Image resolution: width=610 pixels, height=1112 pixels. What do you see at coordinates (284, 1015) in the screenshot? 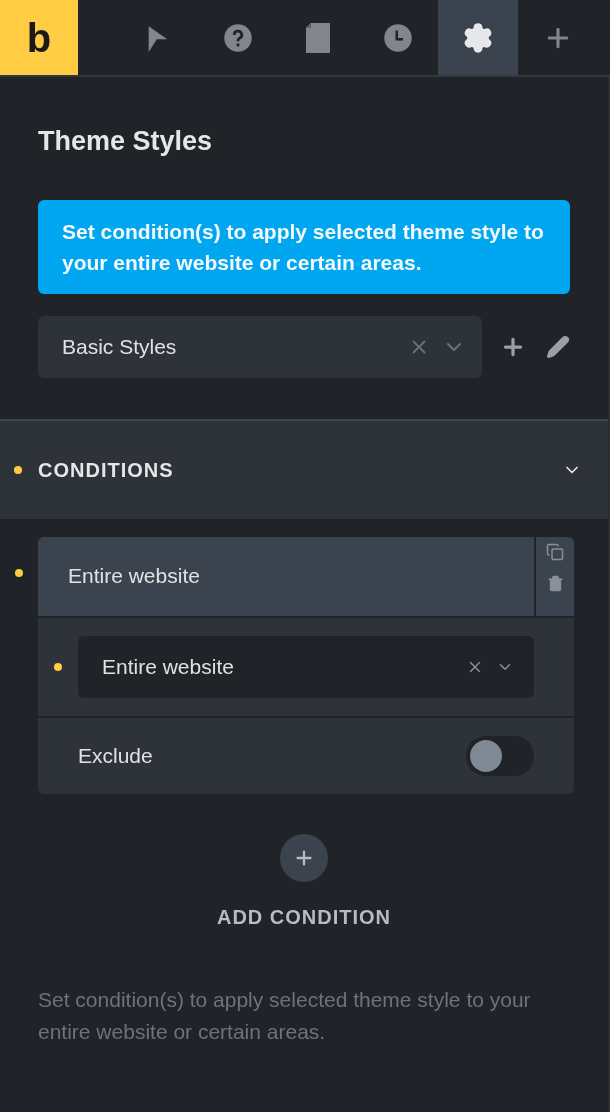
I see `description-text: Set condition(s) to apply selected theme style to your entire website or certain areas.` at bounding box center [284, 1015].